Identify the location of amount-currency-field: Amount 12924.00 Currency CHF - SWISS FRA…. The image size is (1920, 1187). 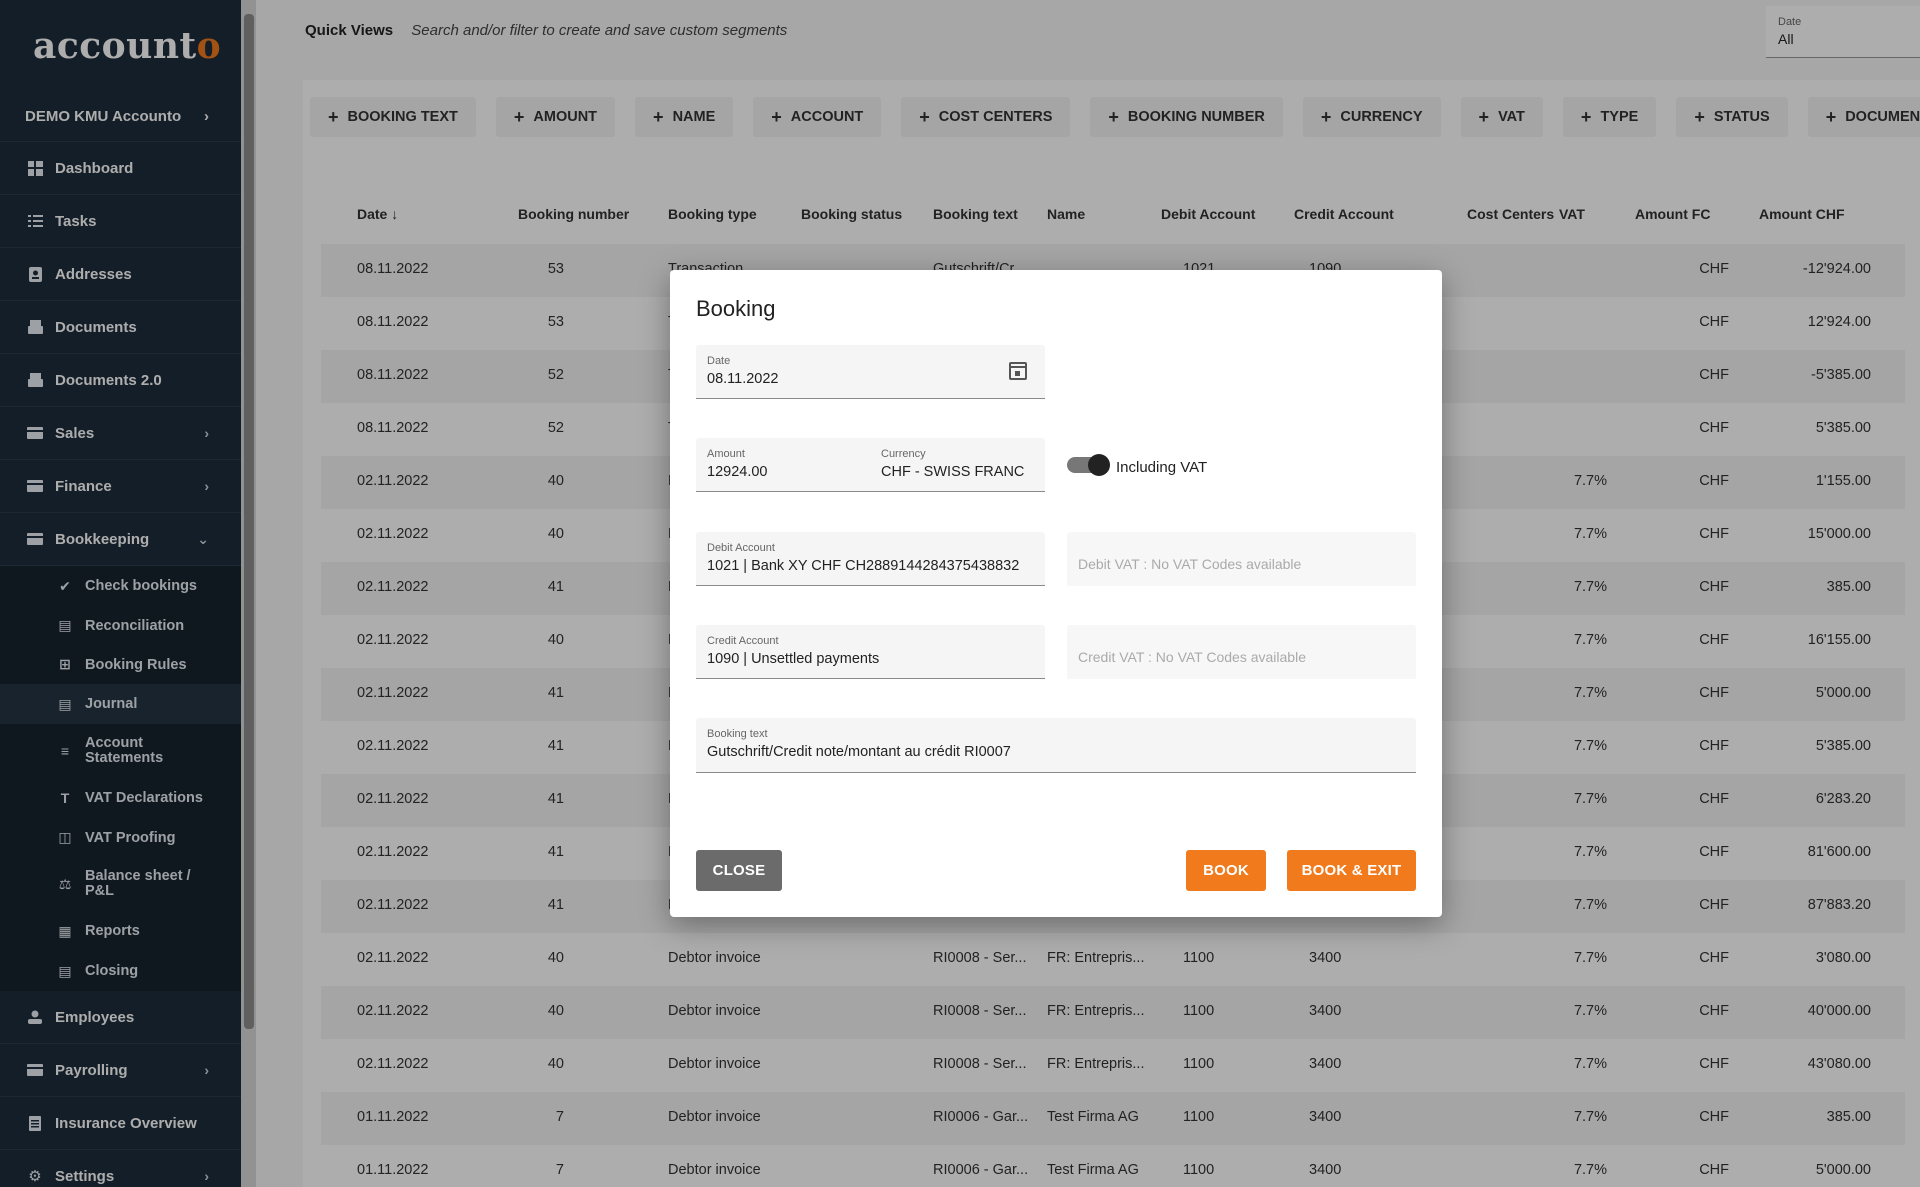
(870, 465).